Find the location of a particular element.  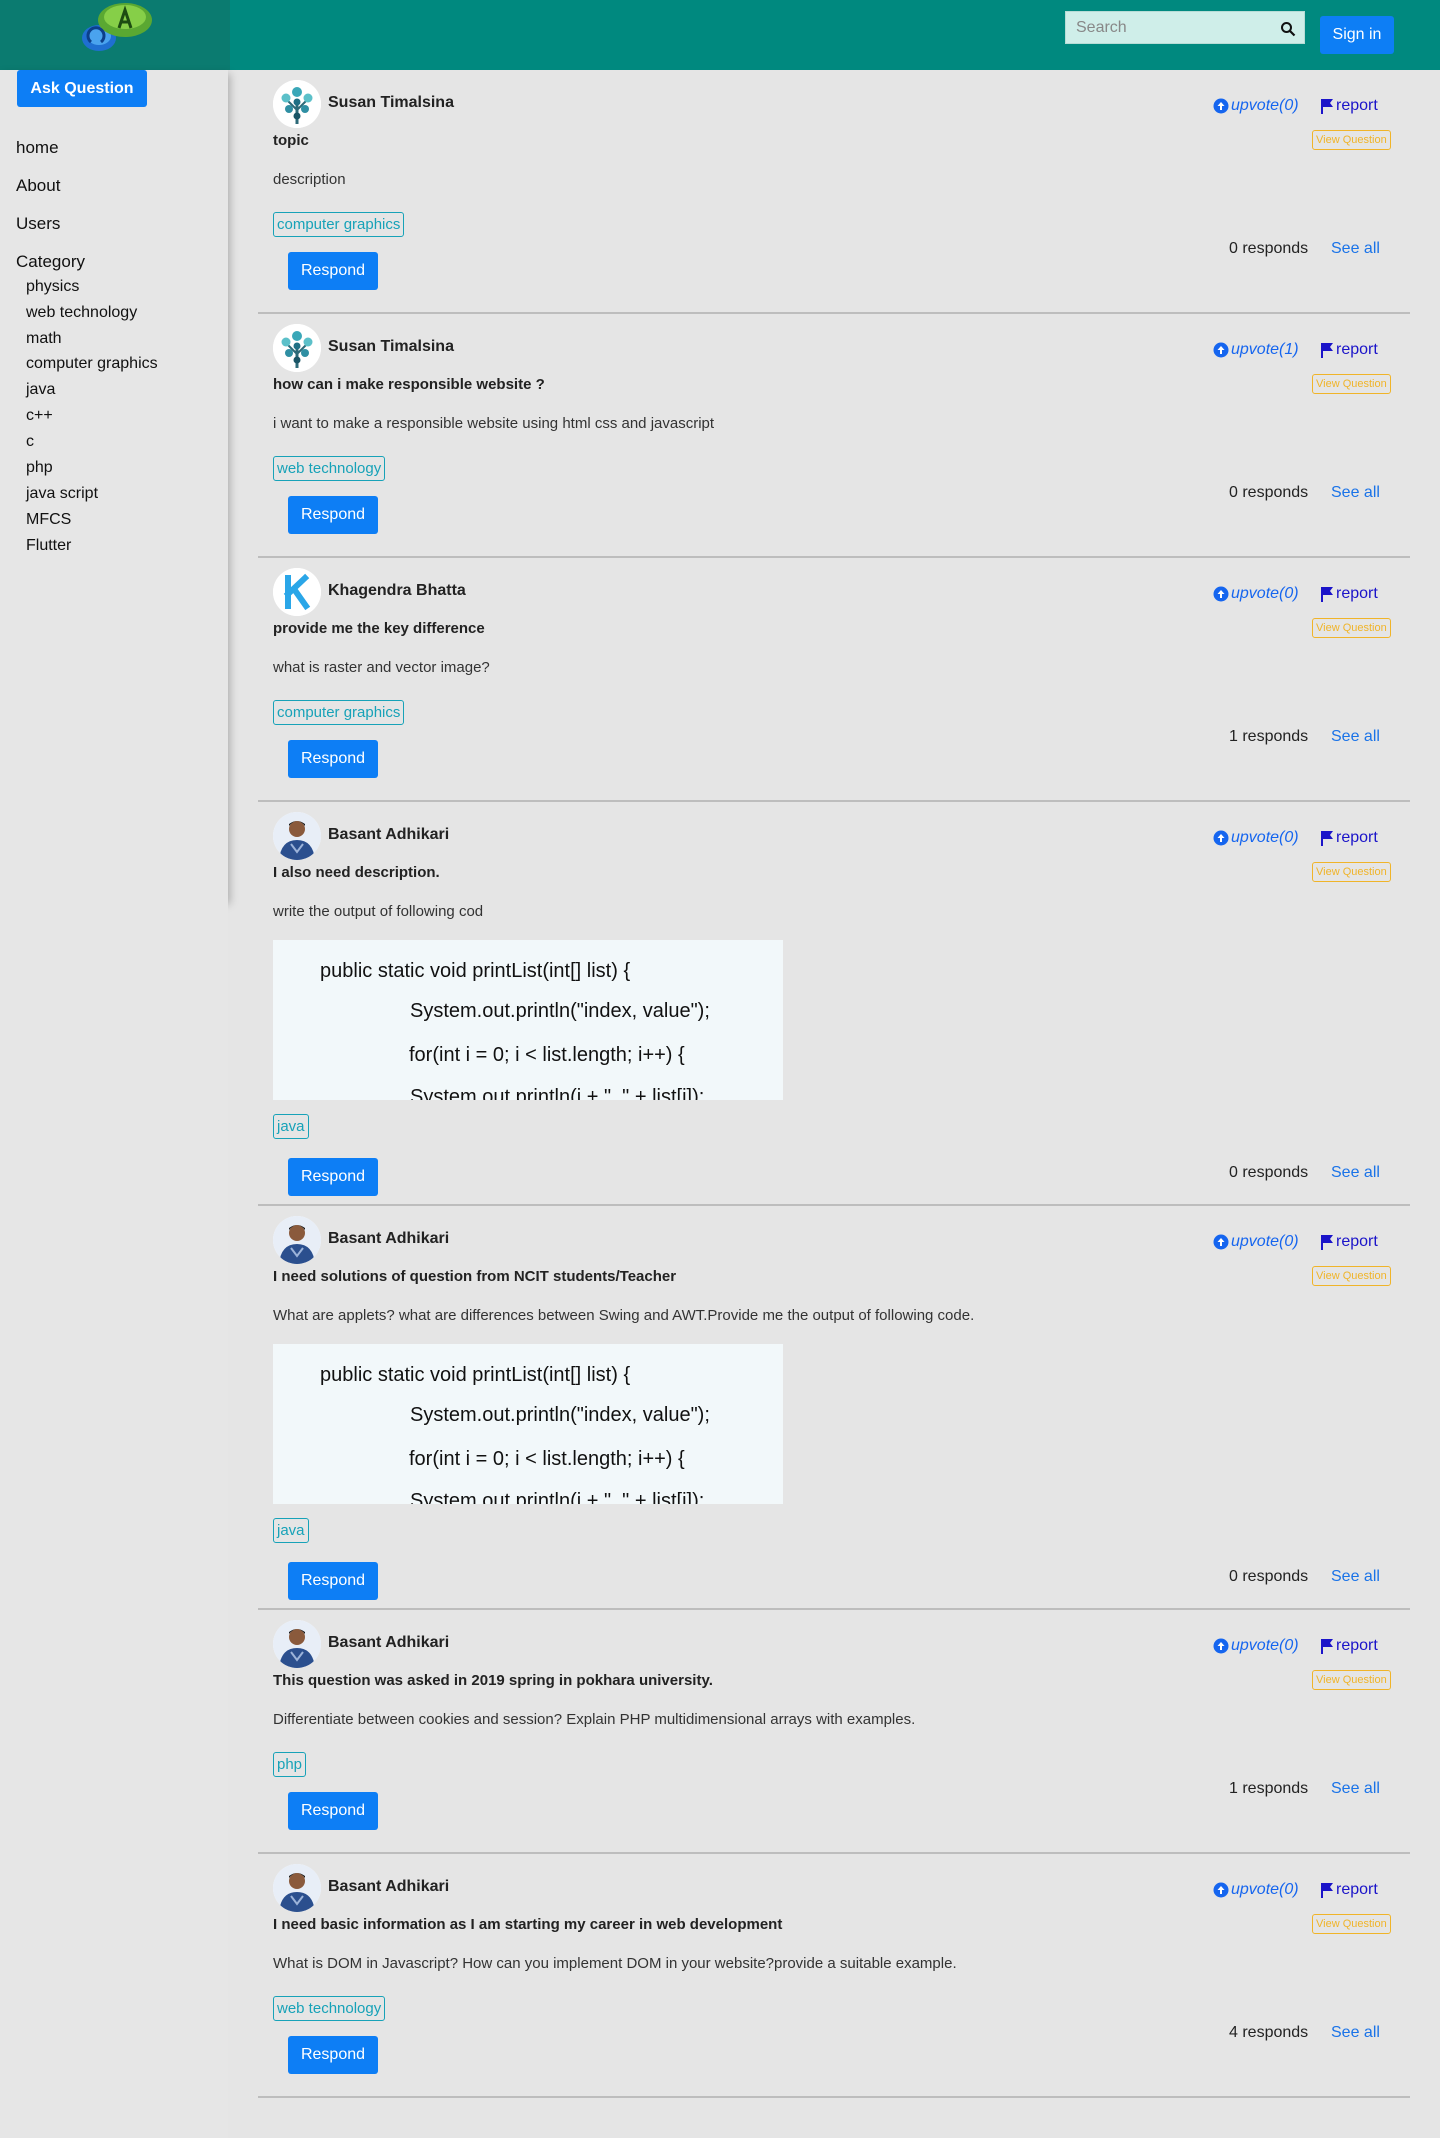

sidebar-item-about: About is located at coordinates (38, 186).